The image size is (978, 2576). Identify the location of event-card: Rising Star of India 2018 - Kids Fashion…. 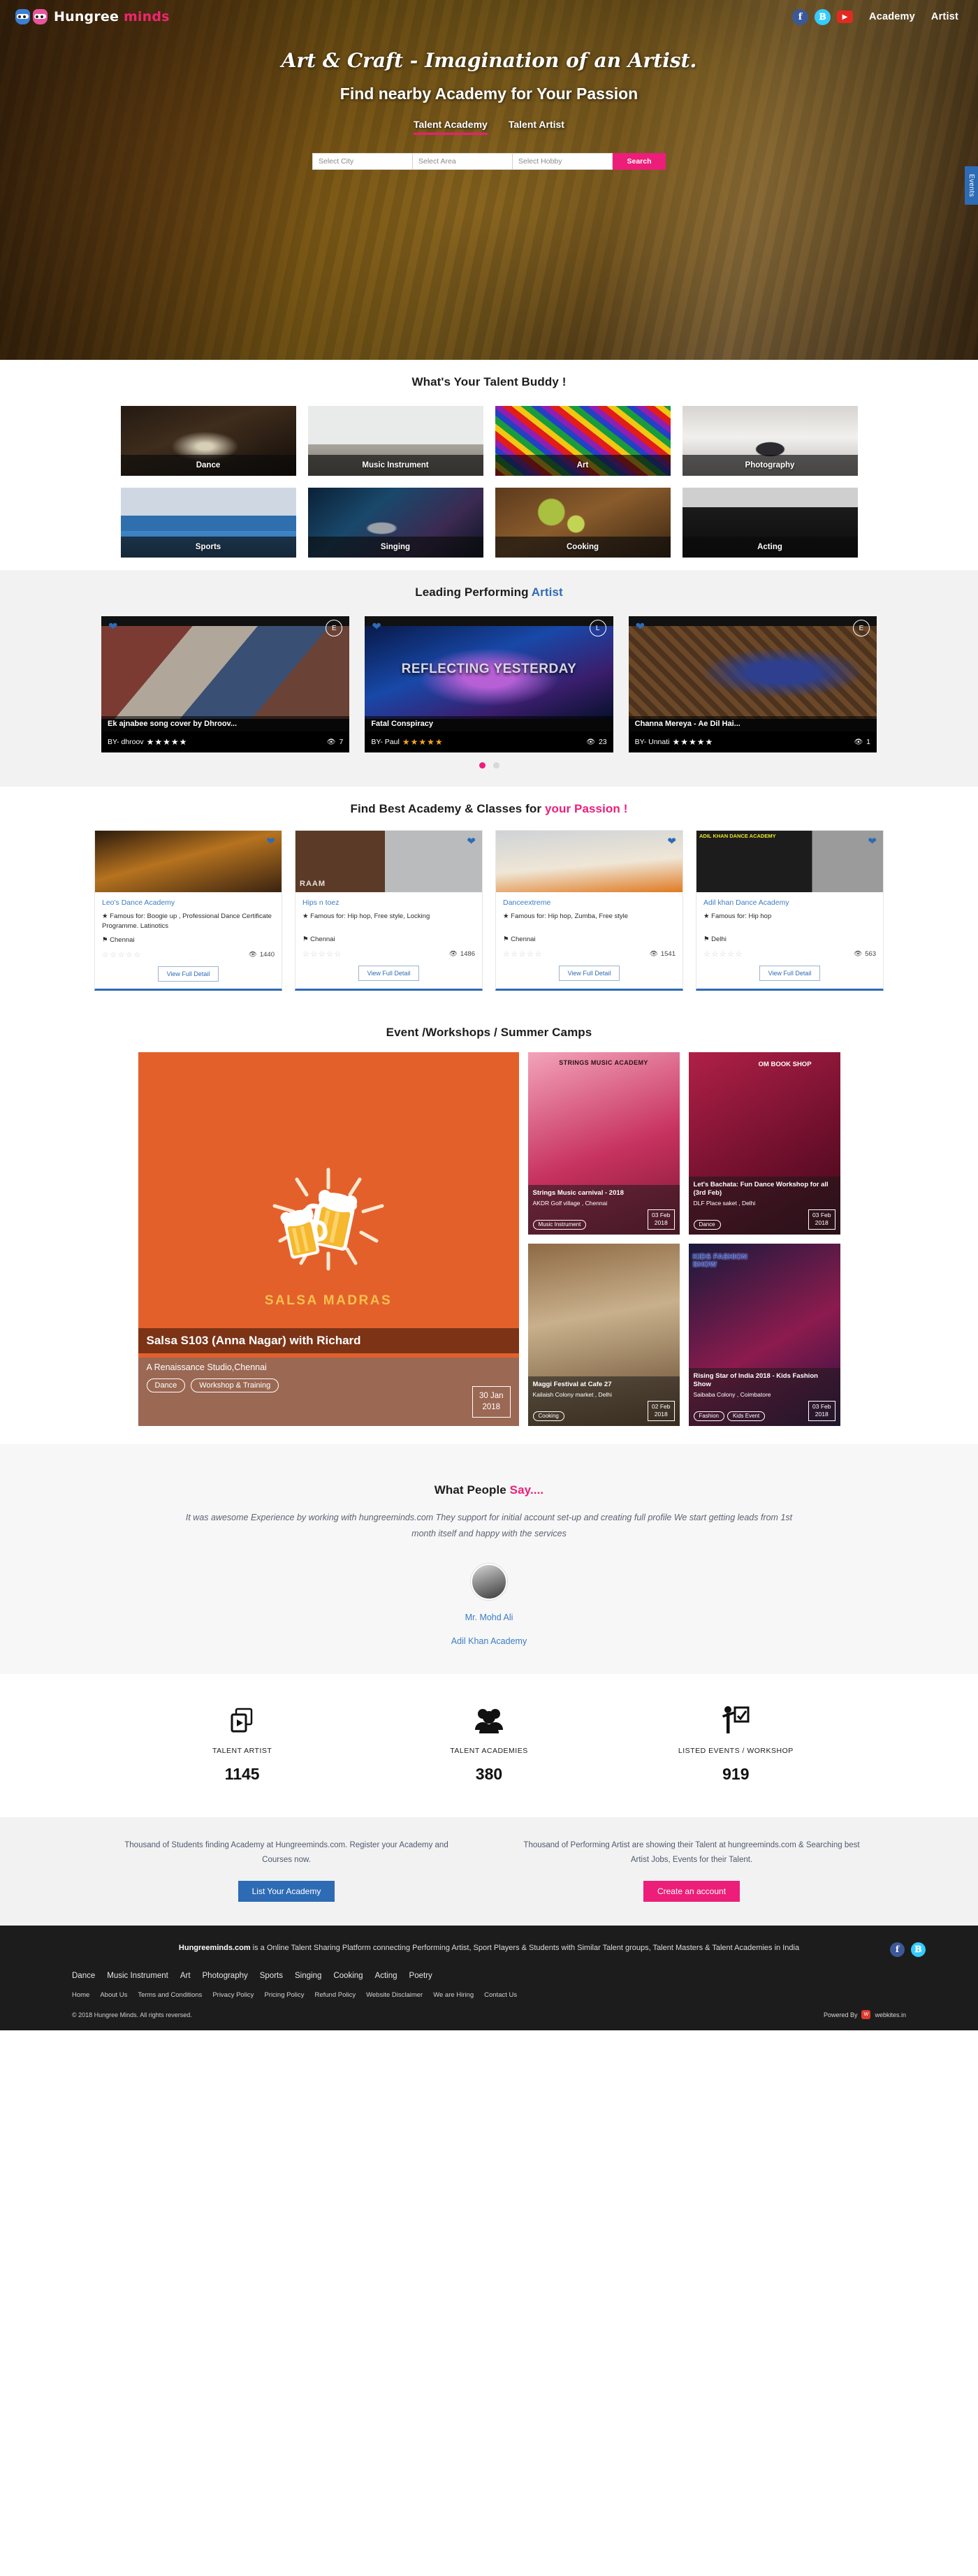
(764, 1334).